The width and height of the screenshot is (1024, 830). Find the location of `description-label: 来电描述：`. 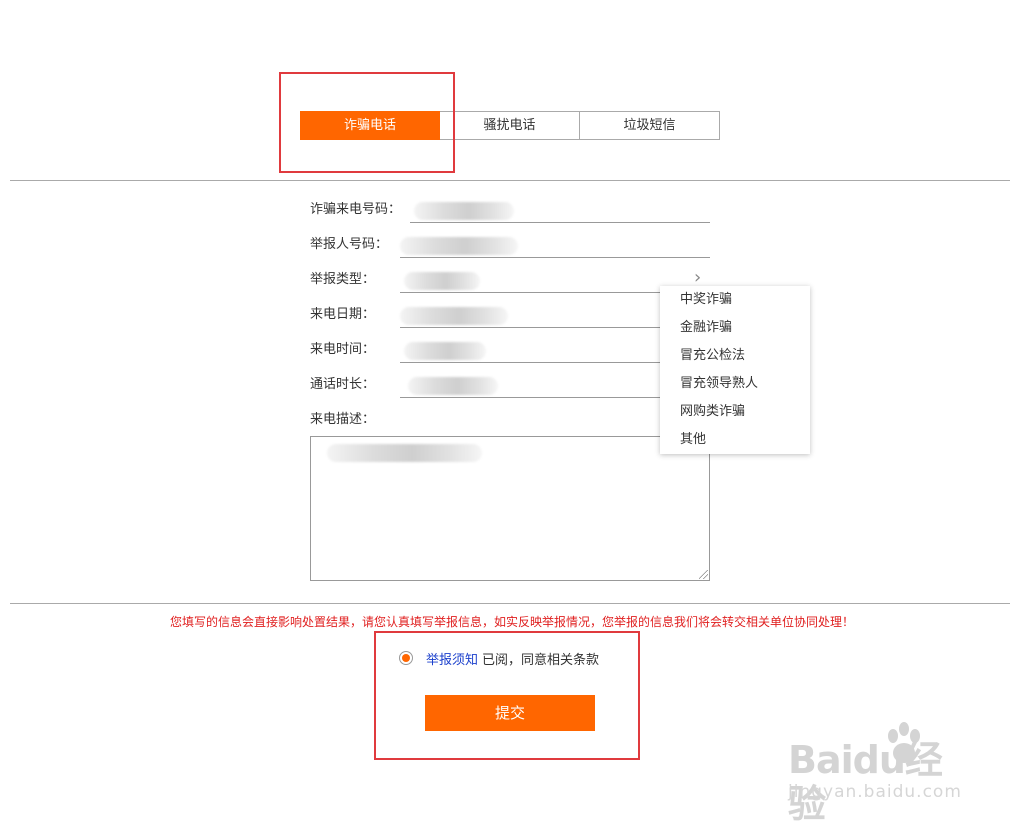

description-label: 来电描述： is located at coordinates (343, 419).